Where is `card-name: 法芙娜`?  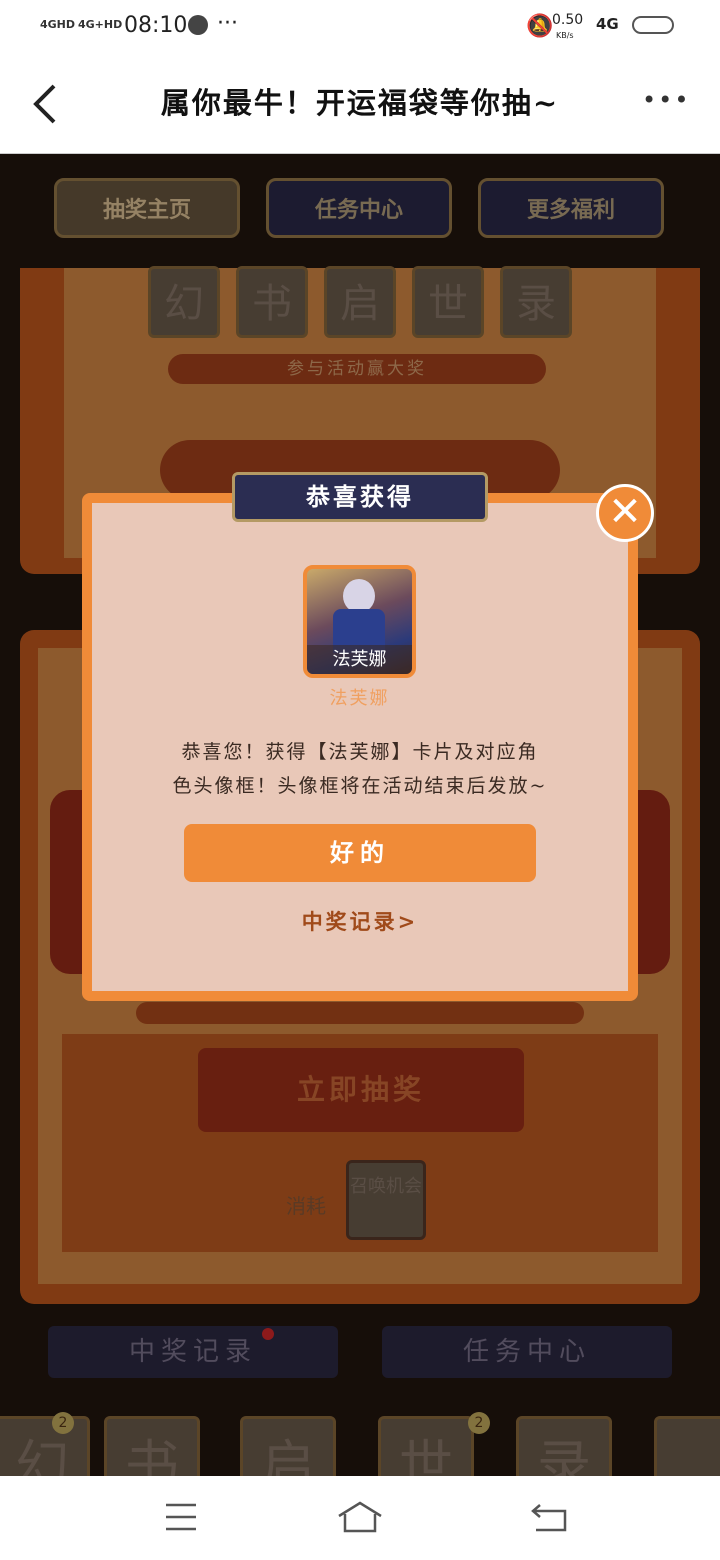
card-name: 法芙娜 is located at coordinates (359, 698).